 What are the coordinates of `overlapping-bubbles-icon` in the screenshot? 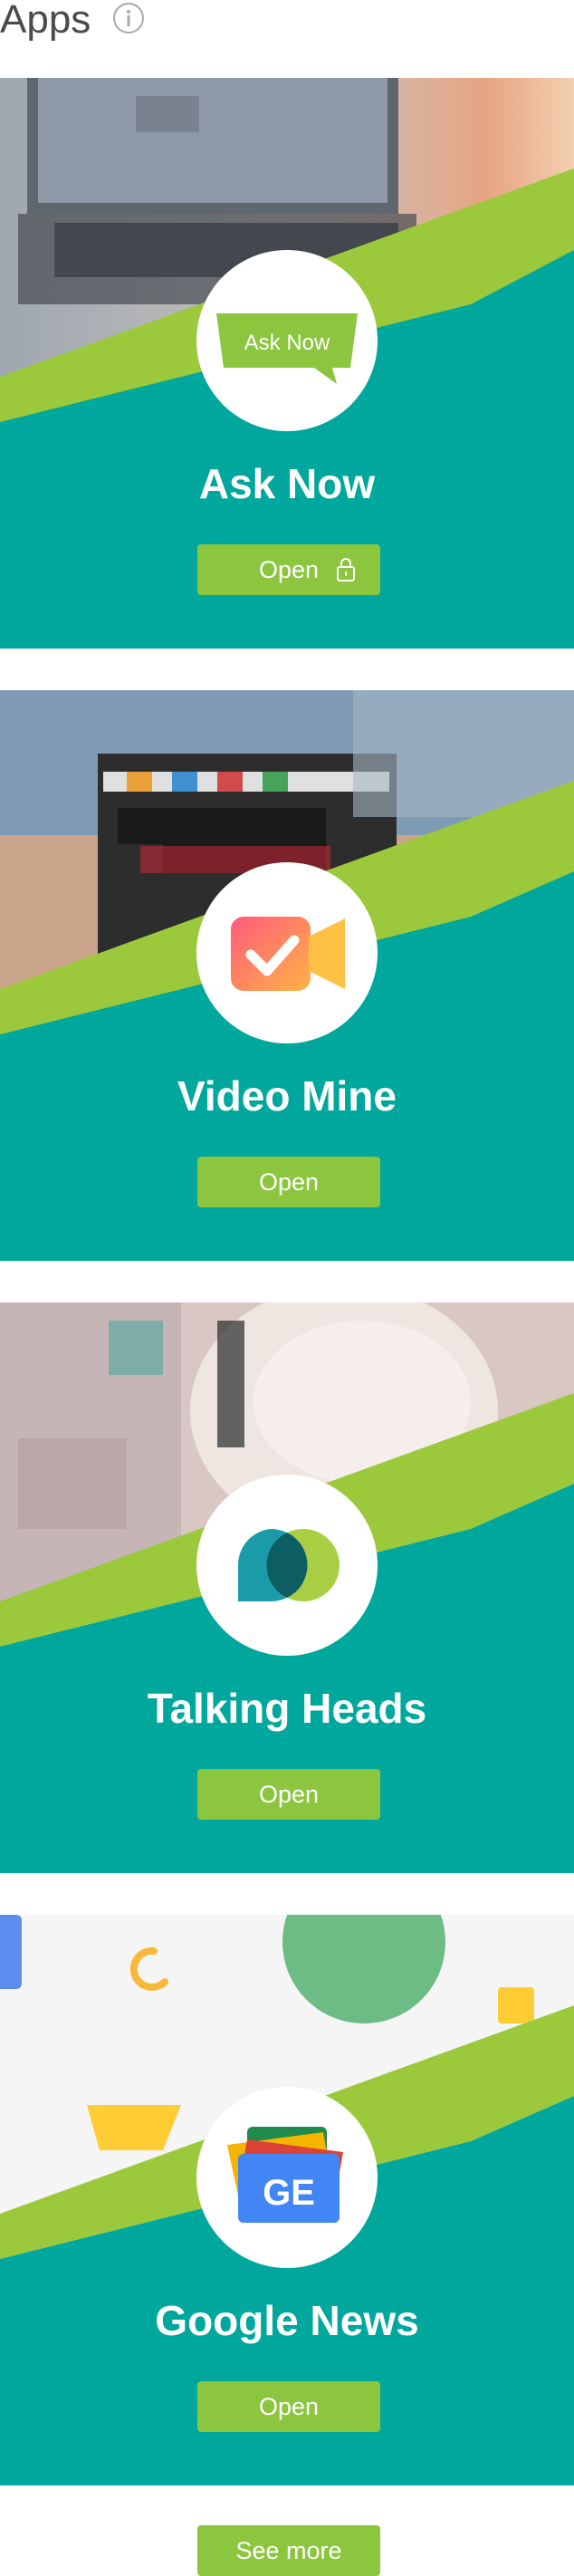 It's located at (289, 1565).